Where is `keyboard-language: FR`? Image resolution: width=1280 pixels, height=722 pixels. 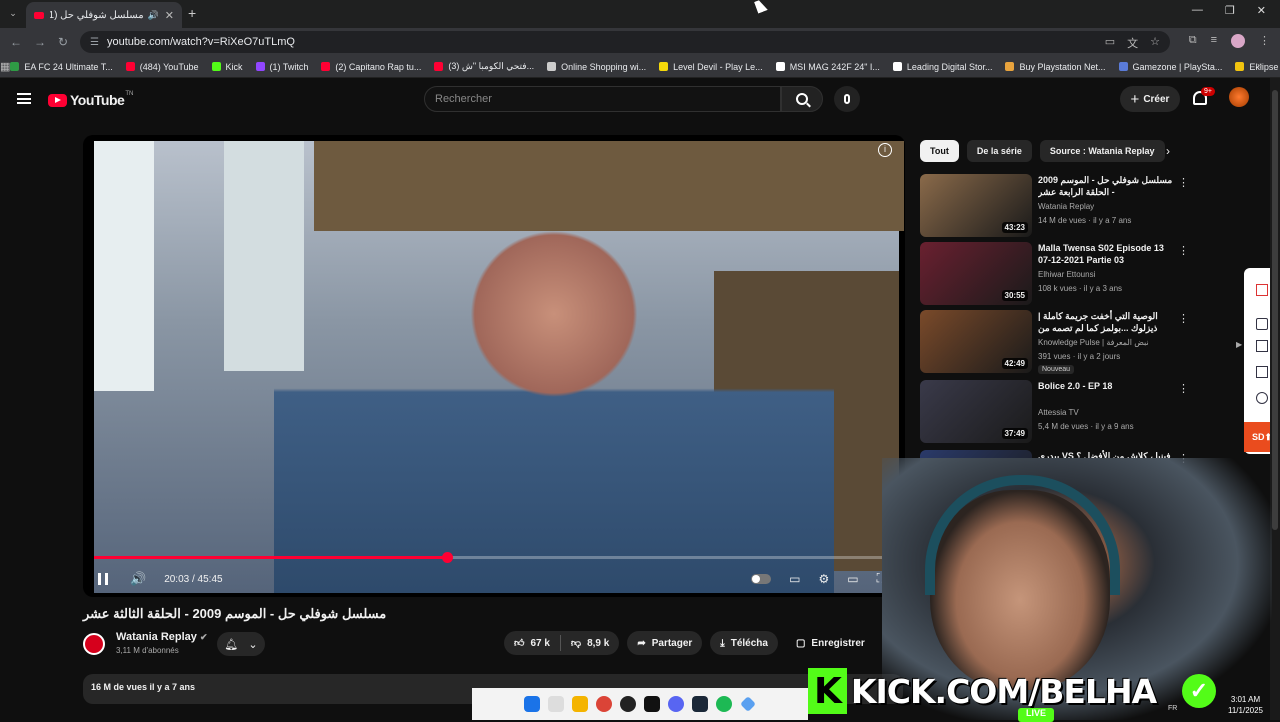
keyboard-language: FR is located at coordinates (1172, 708).